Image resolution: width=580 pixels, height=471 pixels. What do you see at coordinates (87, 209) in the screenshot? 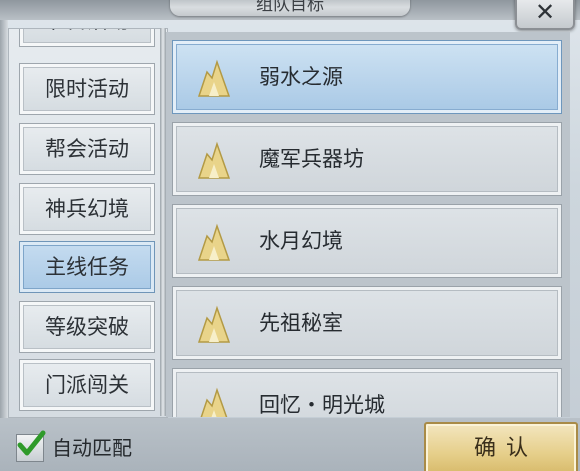
I see `nav-item-divine-weapon: 神兵幻境` at bounding box center [87, 209].